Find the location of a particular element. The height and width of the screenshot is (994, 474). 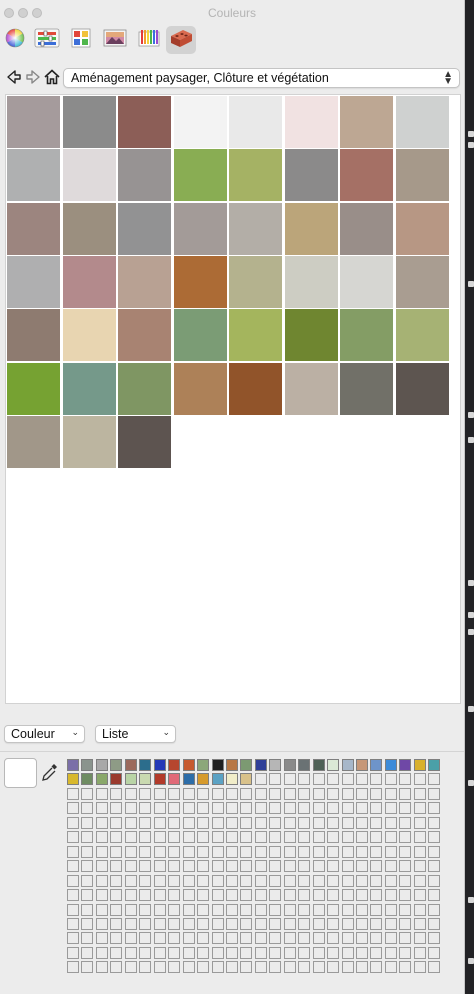

forward-button is located at coordinates (33, 77).